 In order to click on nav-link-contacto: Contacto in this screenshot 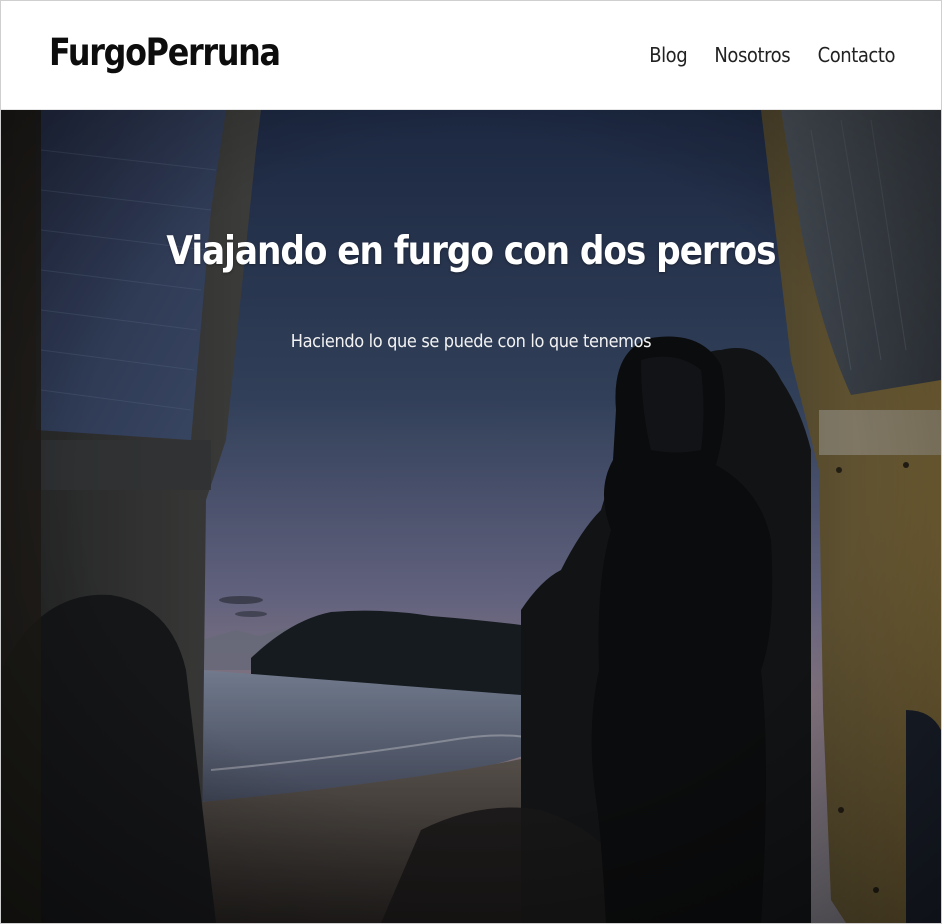, I will do `click(857, 55)`.